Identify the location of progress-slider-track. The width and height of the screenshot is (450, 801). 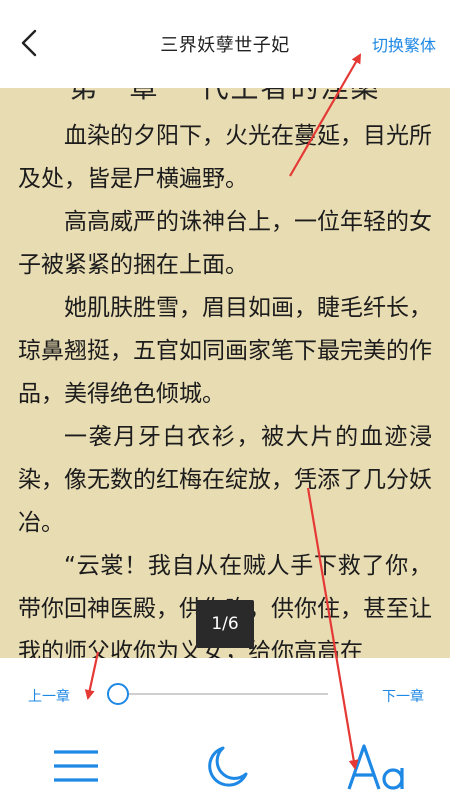
(219, 694).